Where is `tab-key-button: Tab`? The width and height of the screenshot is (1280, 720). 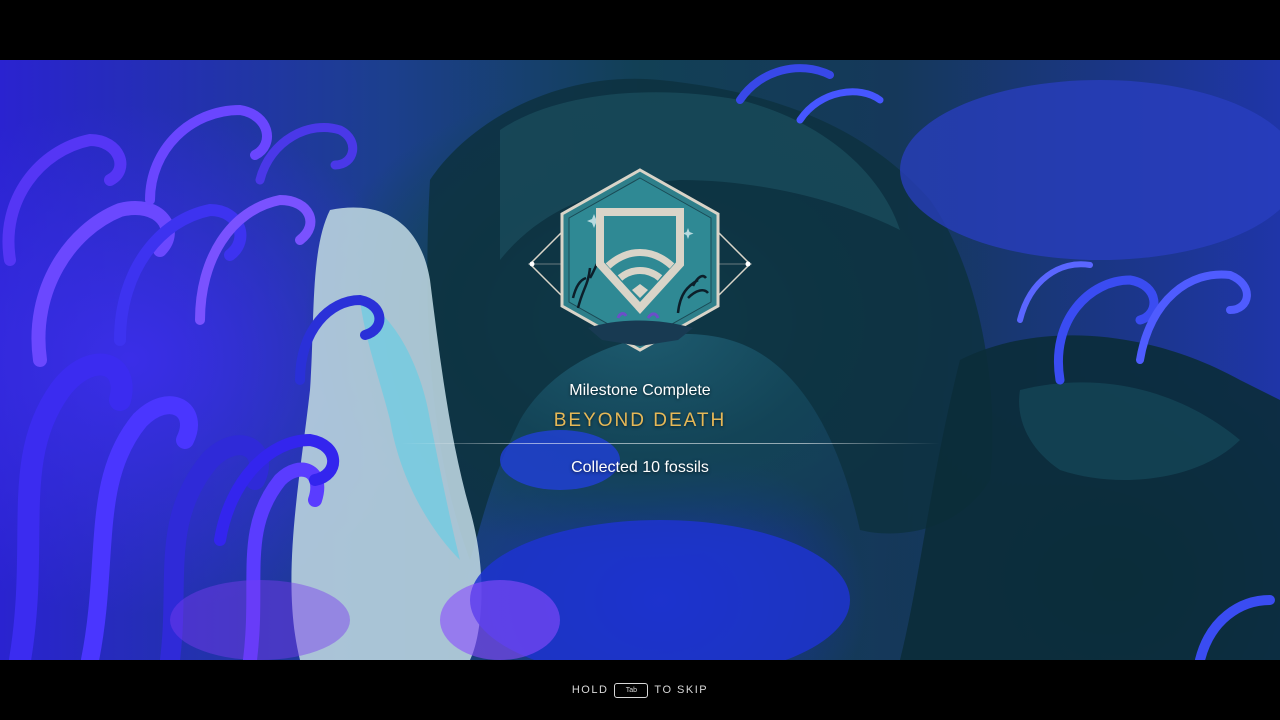
tab-key-button: Tab is located at coordinates (631, 690).